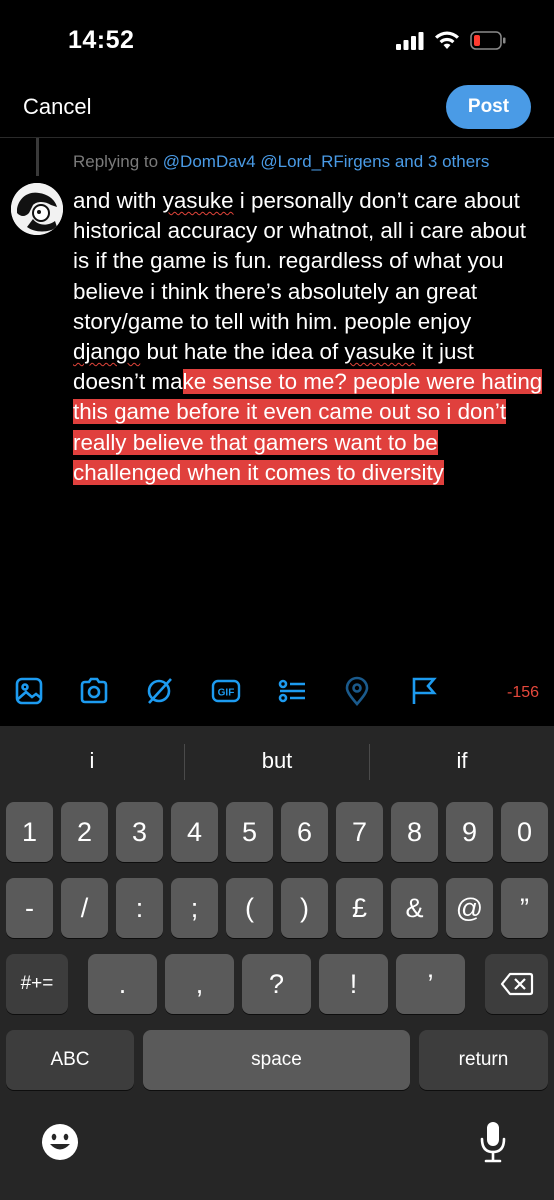  I want to click on compose-toolbar: GIF -156, so click(277, 693).